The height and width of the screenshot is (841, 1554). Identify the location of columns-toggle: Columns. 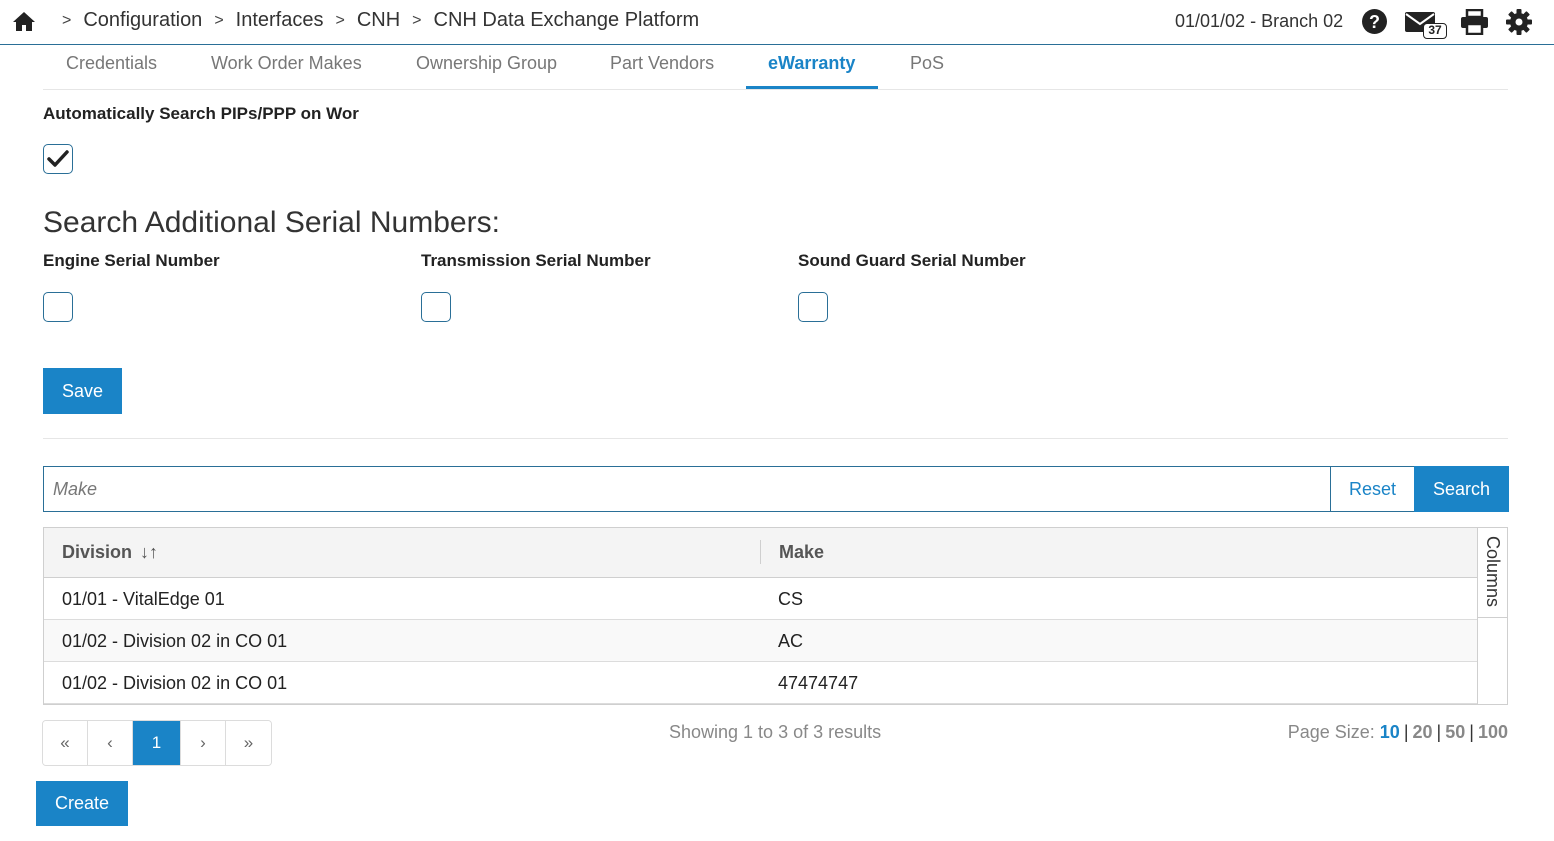
(1492, 573).